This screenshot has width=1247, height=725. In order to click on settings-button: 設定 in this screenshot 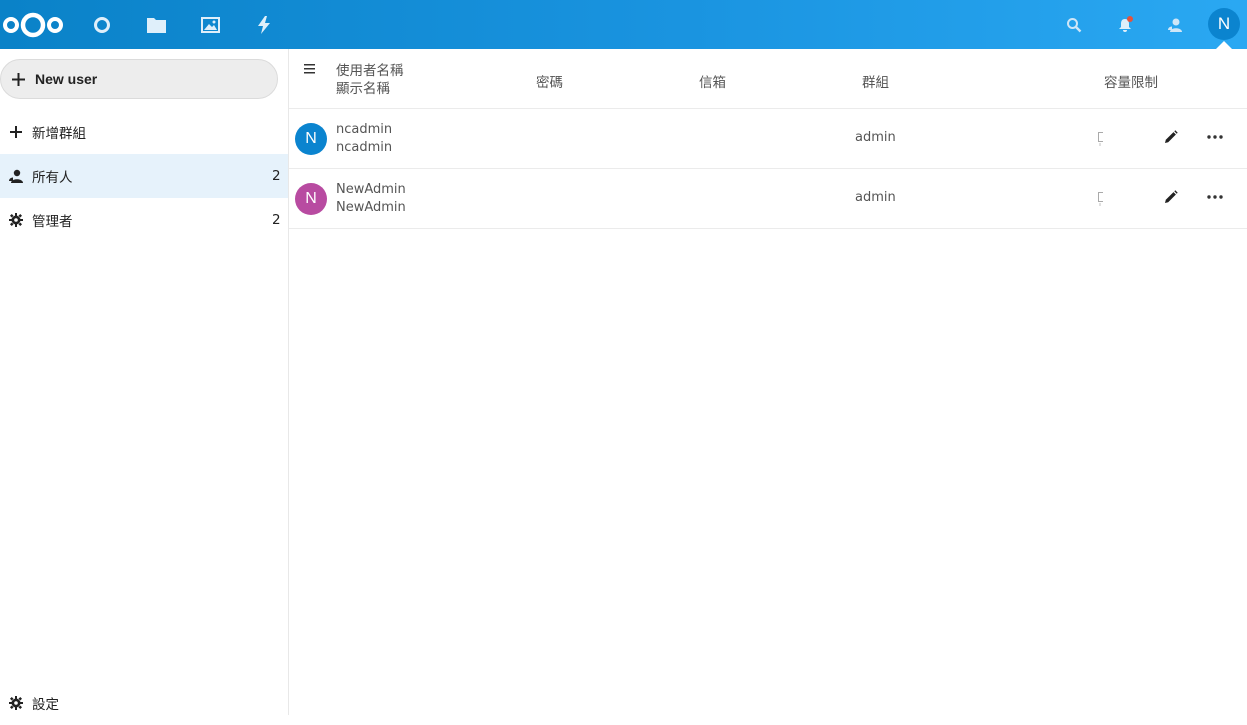, I will do `click(144, 703)`.